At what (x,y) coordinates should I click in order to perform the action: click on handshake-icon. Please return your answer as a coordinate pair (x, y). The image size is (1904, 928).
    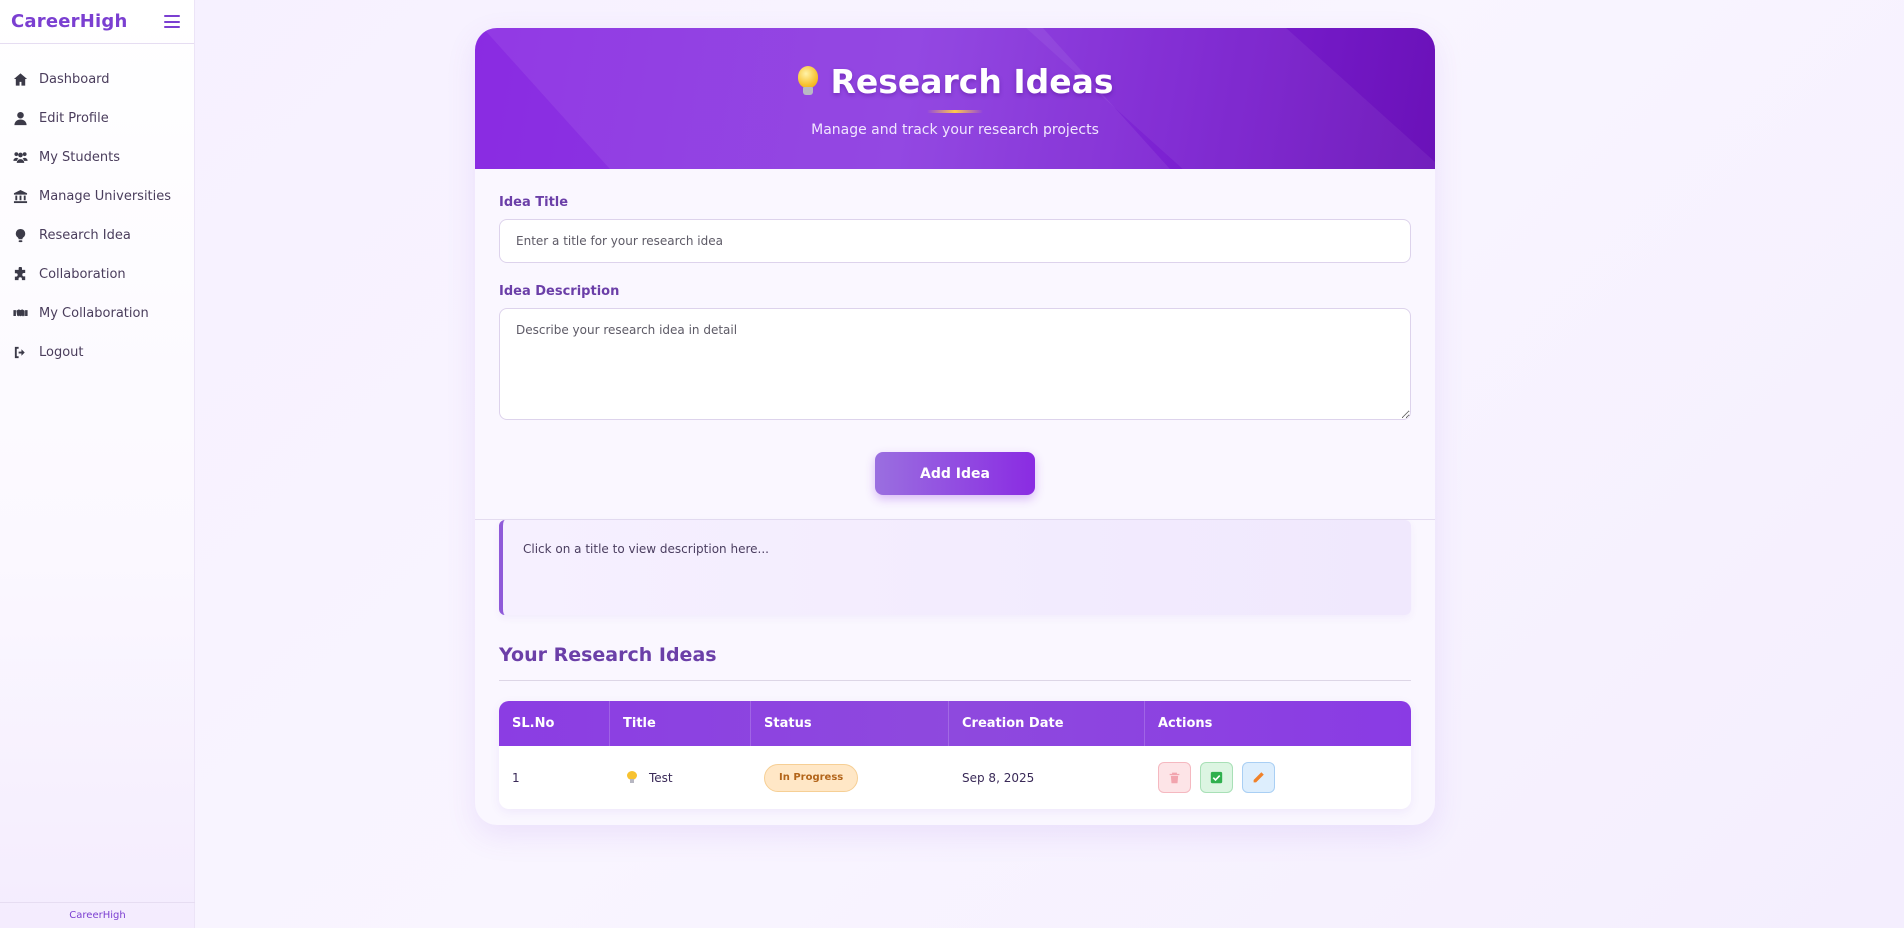
    Looking at the image, I should click on (20, 314).